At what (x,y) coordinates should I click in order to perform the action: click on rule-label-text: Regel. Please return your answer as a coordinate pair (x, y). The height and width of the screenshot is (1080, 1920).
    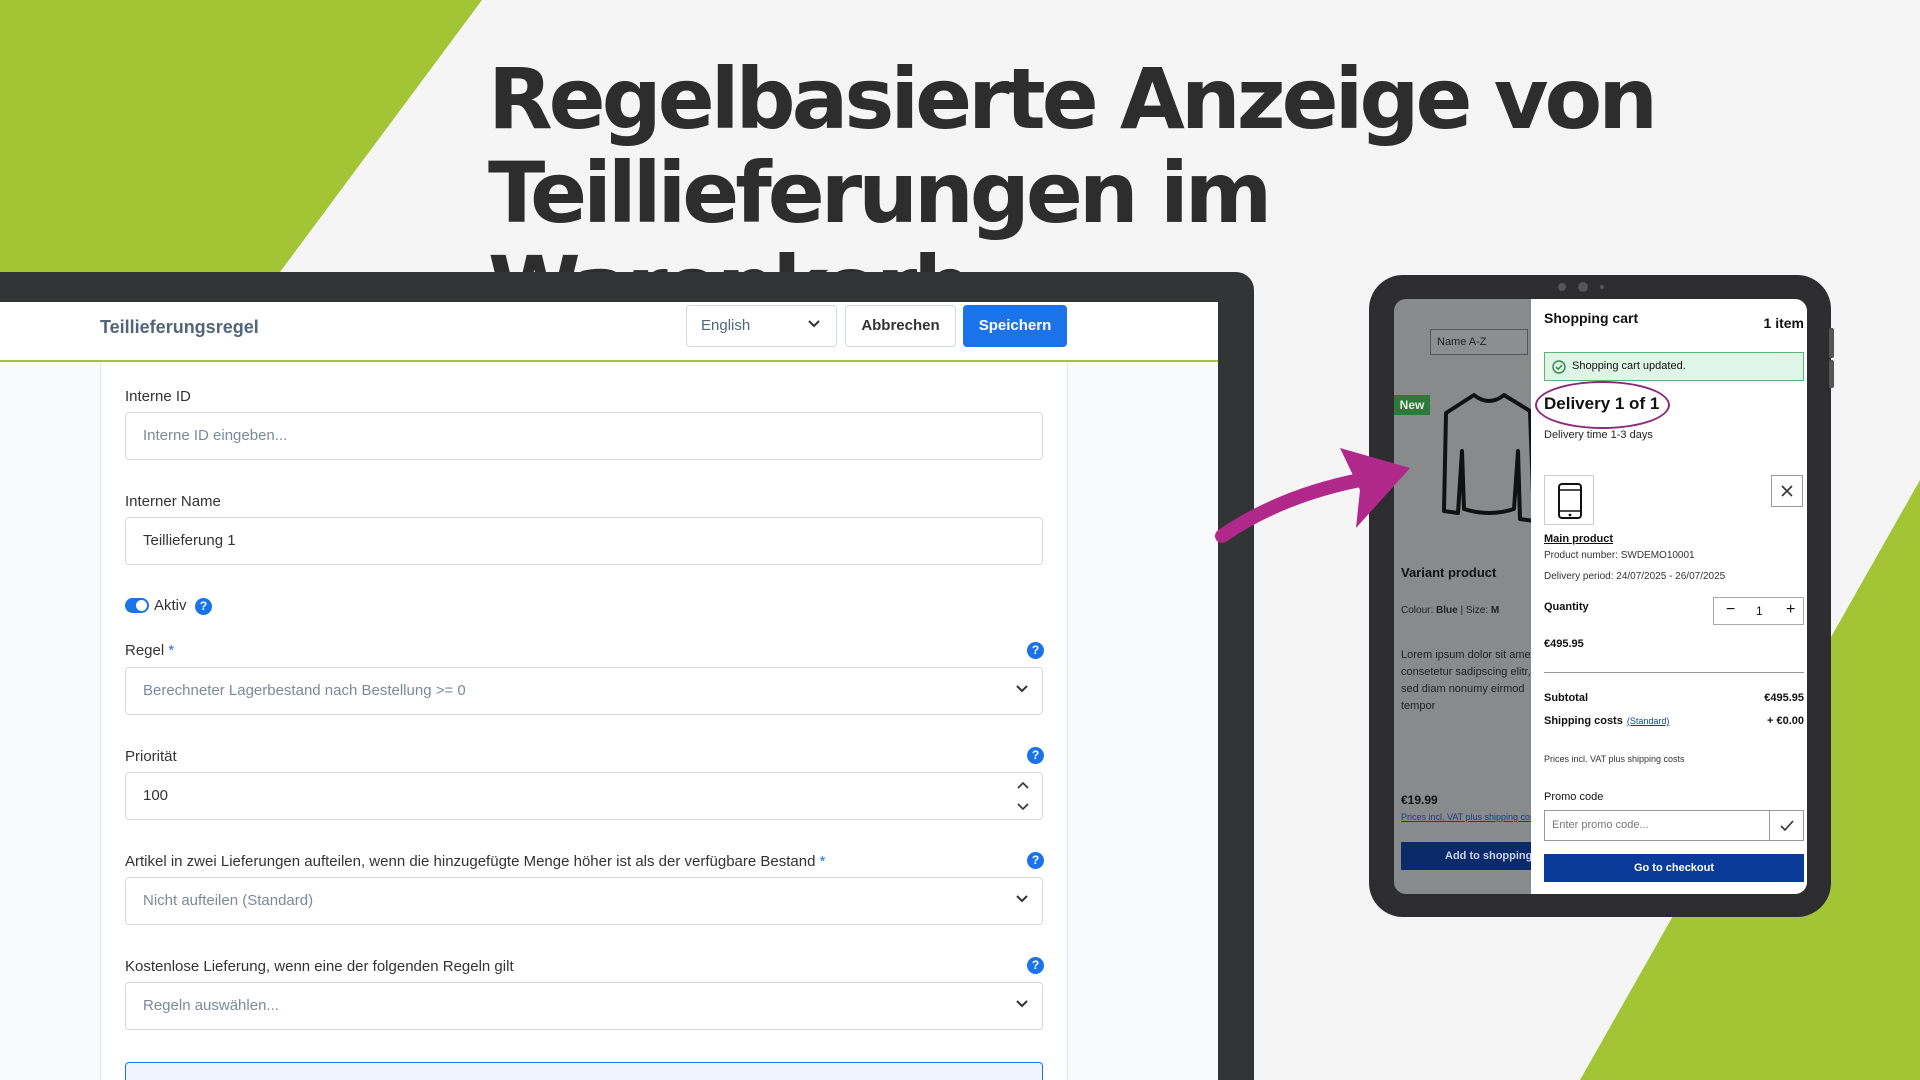
    Looking at the image, I should click on (145, 650).